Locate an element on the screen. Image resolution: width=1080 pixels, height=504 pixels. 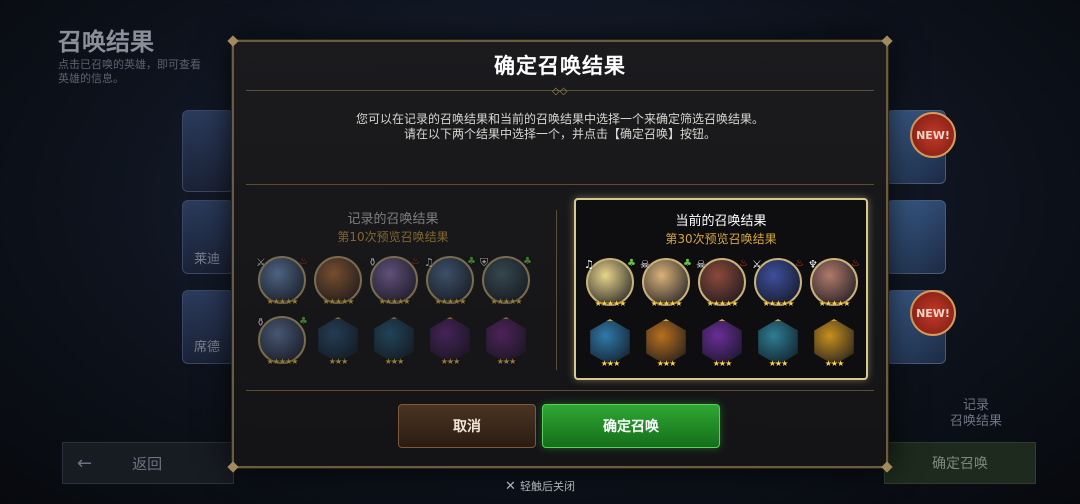
back-arrow-icon: ← is located at coordinates (85, 463).